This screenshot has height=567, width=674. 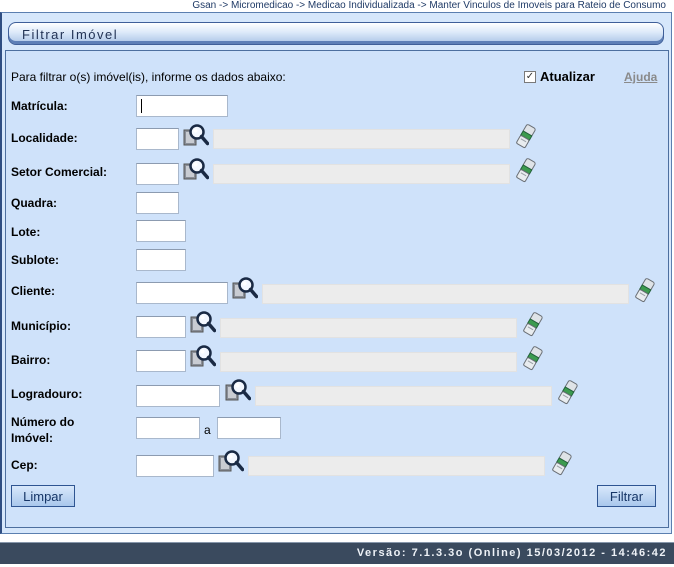 I want to click on localidade-search-icon, so click(x=196, y=135).